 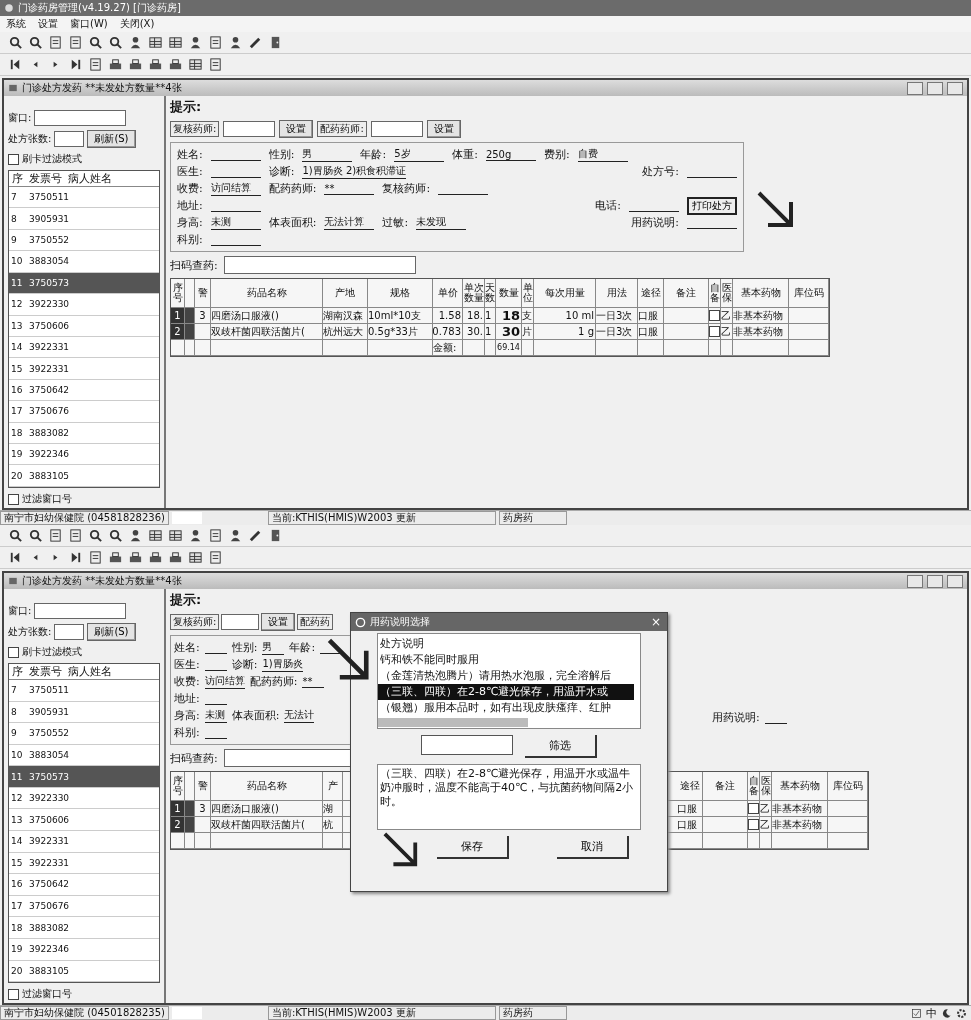 What do you see at coordinates (16, 24) in the screenshot?
I see `menu-item: 系统` at bounding box center [16, 24].